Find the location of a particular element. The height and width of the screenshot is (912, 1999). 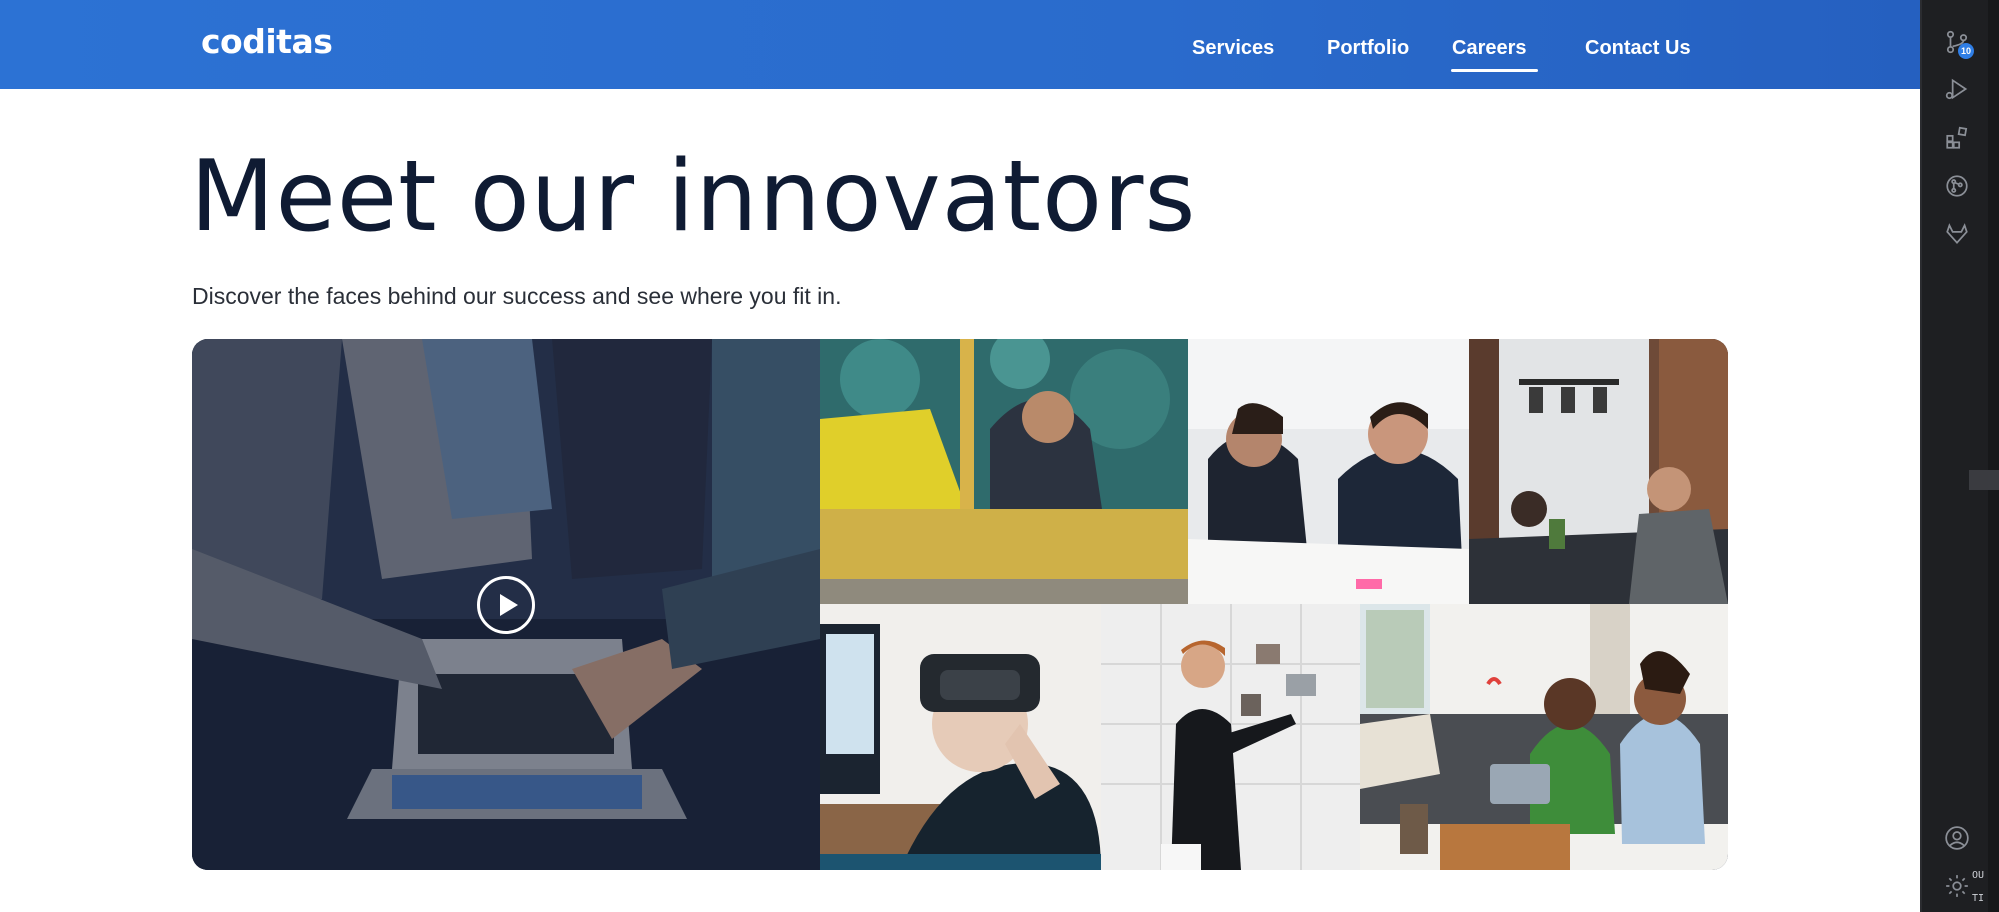

page-title: Meet our innovators is located at coordinates (693, 197).